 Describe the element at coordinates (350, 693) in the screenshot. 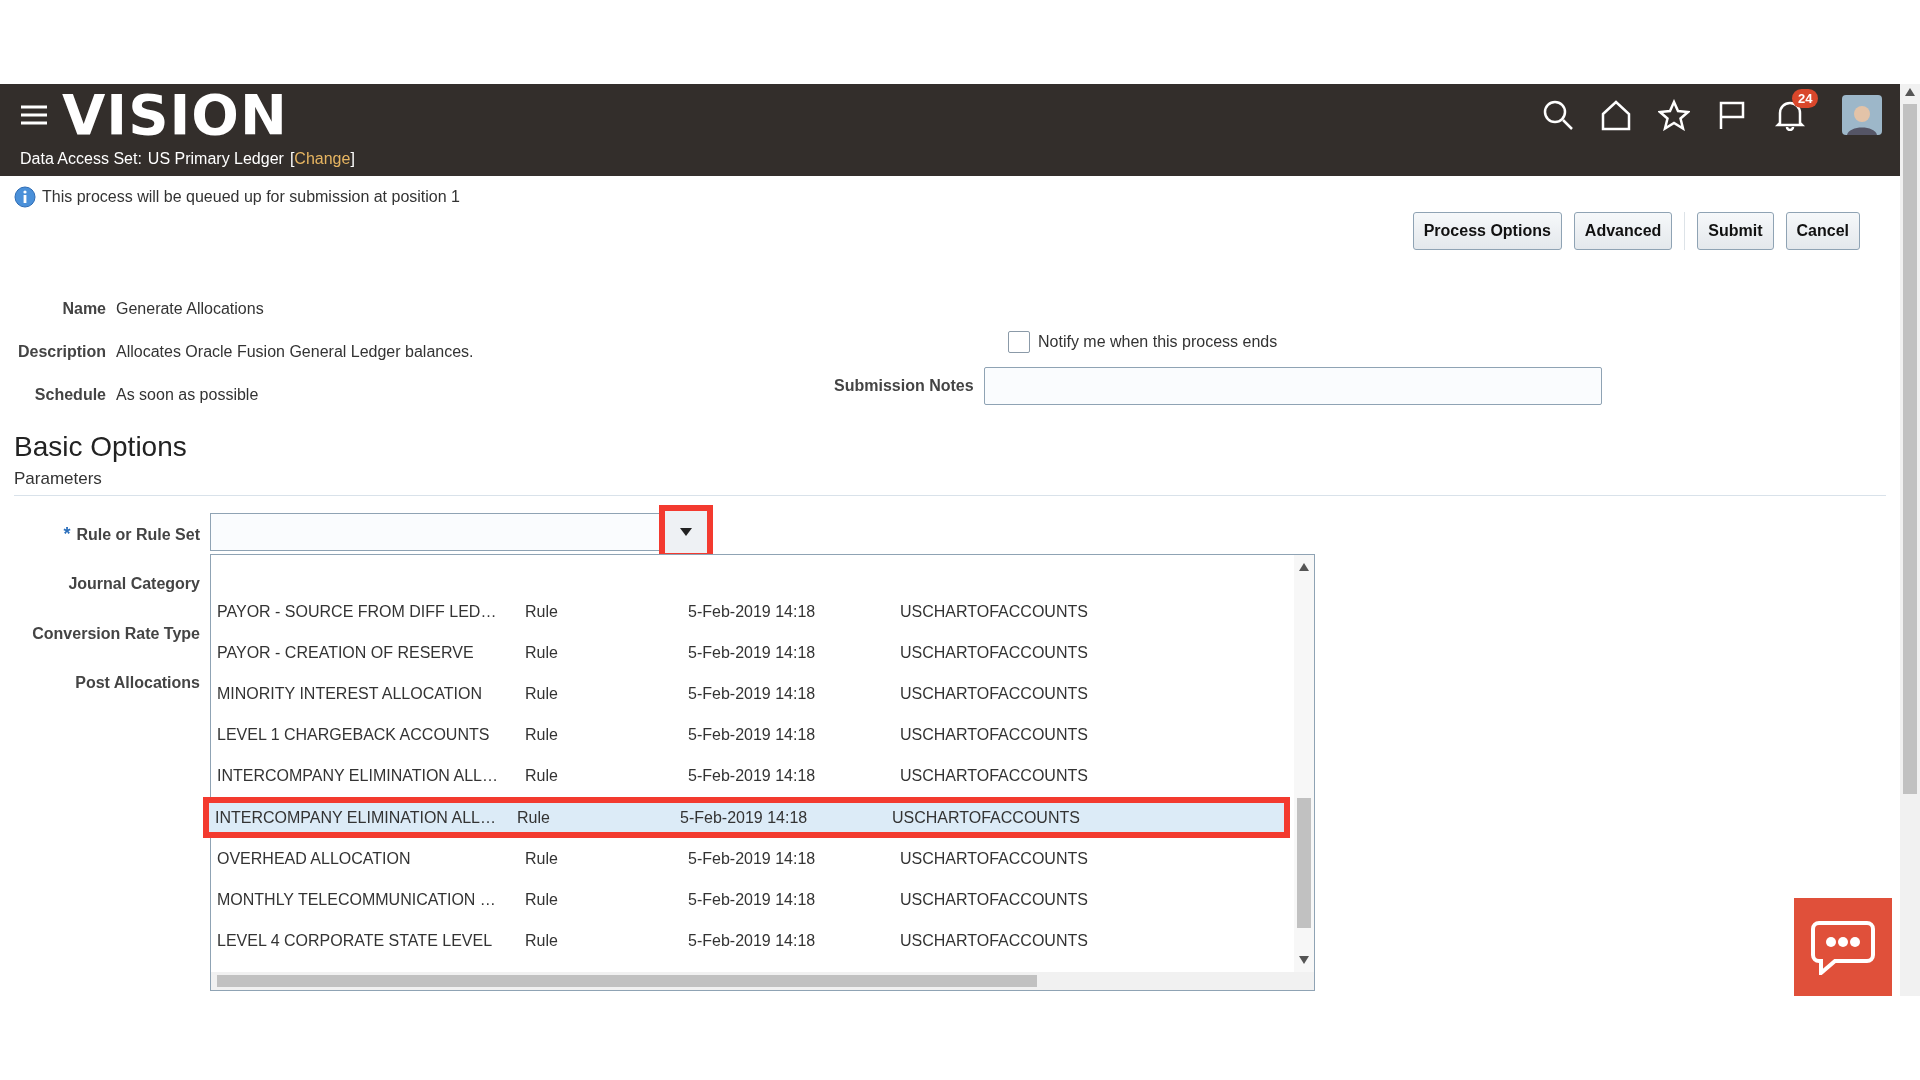

I see `rule-name: MINORITY INTEREST ALLOCATION` at that location.